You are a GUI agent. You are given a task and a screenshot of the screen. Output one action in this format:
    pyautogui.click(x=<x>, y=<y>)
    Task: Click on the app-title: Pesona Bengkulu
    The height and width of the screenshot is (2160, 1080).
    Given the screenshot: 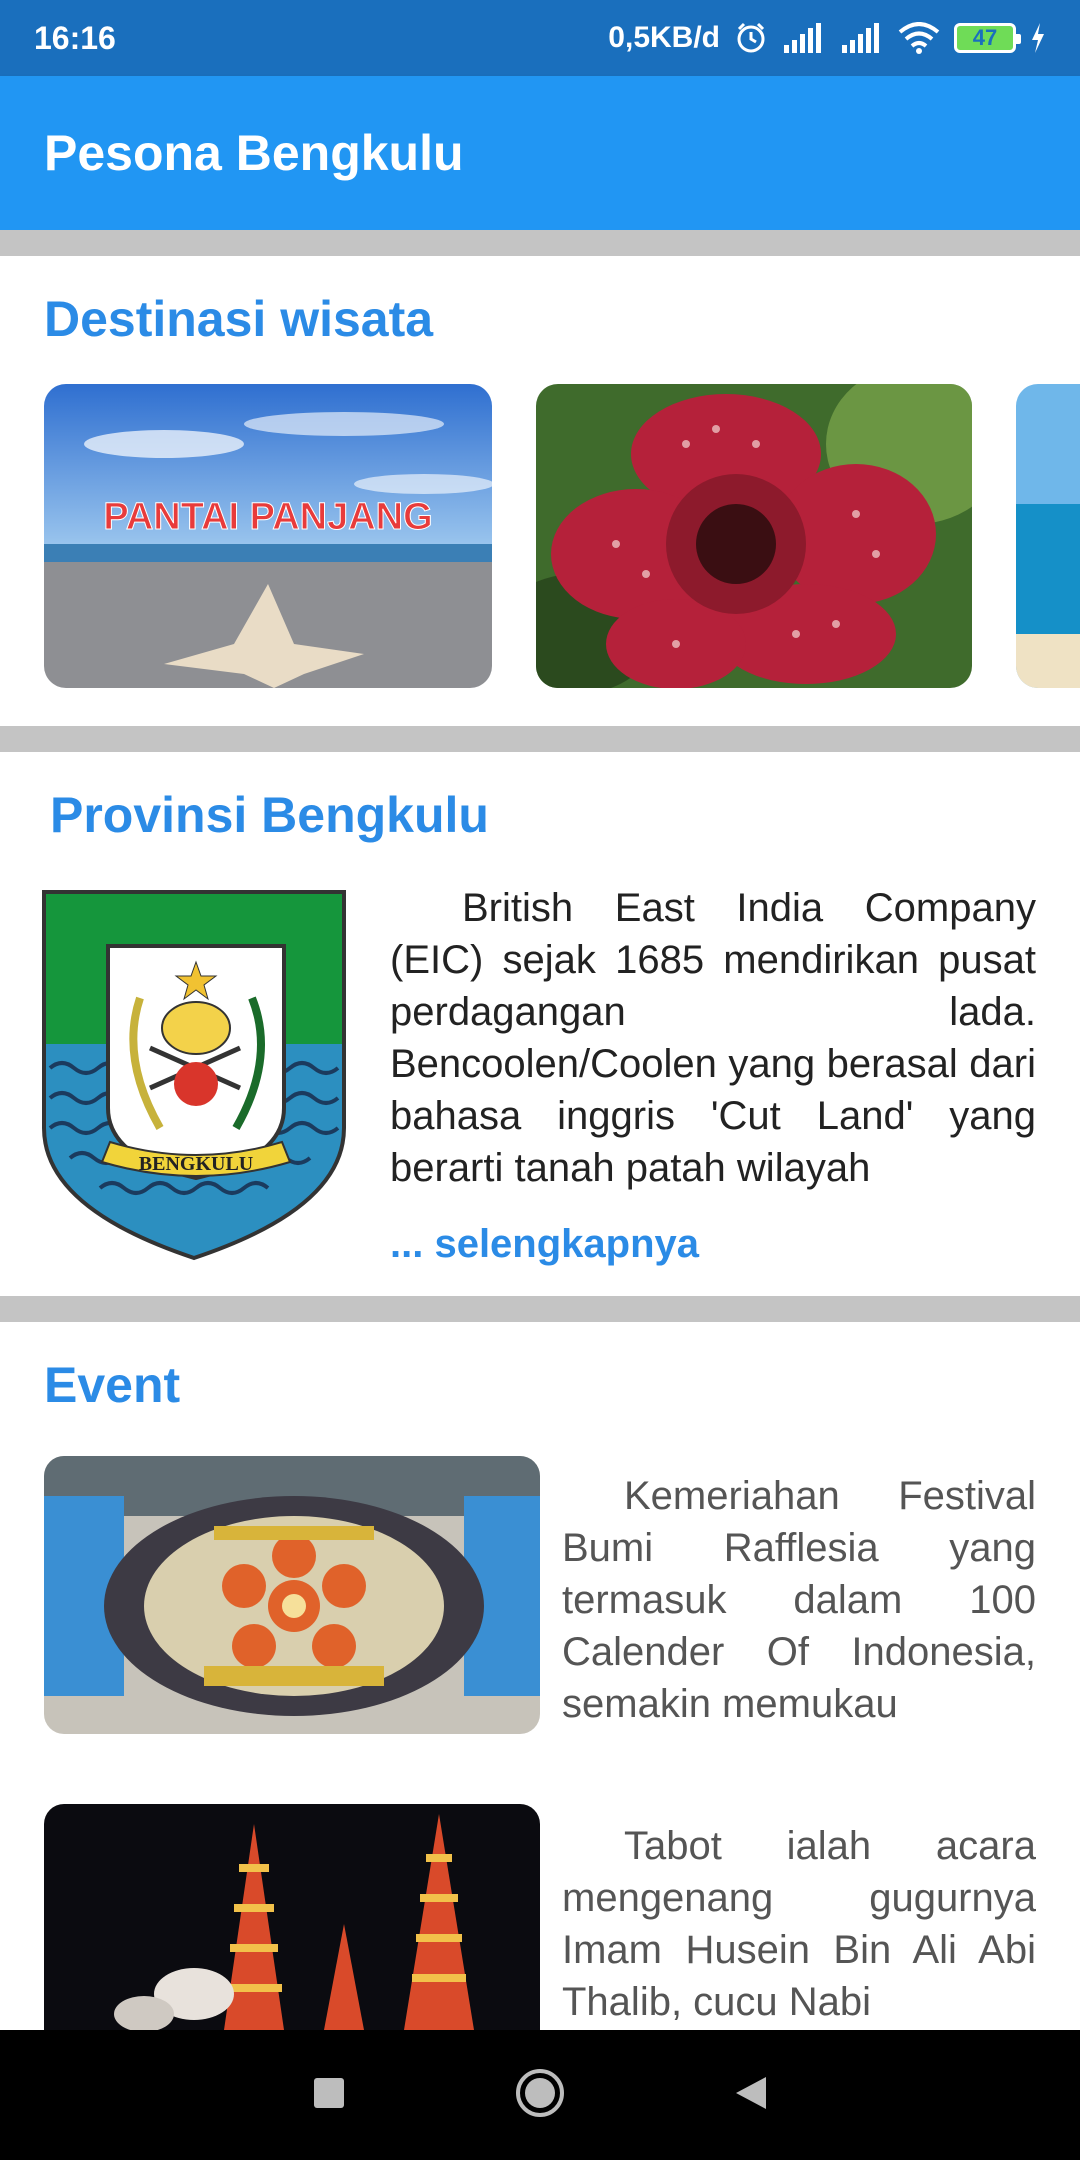 What is the action you would take?
    pyautogui.click(x=254, y=153)
    